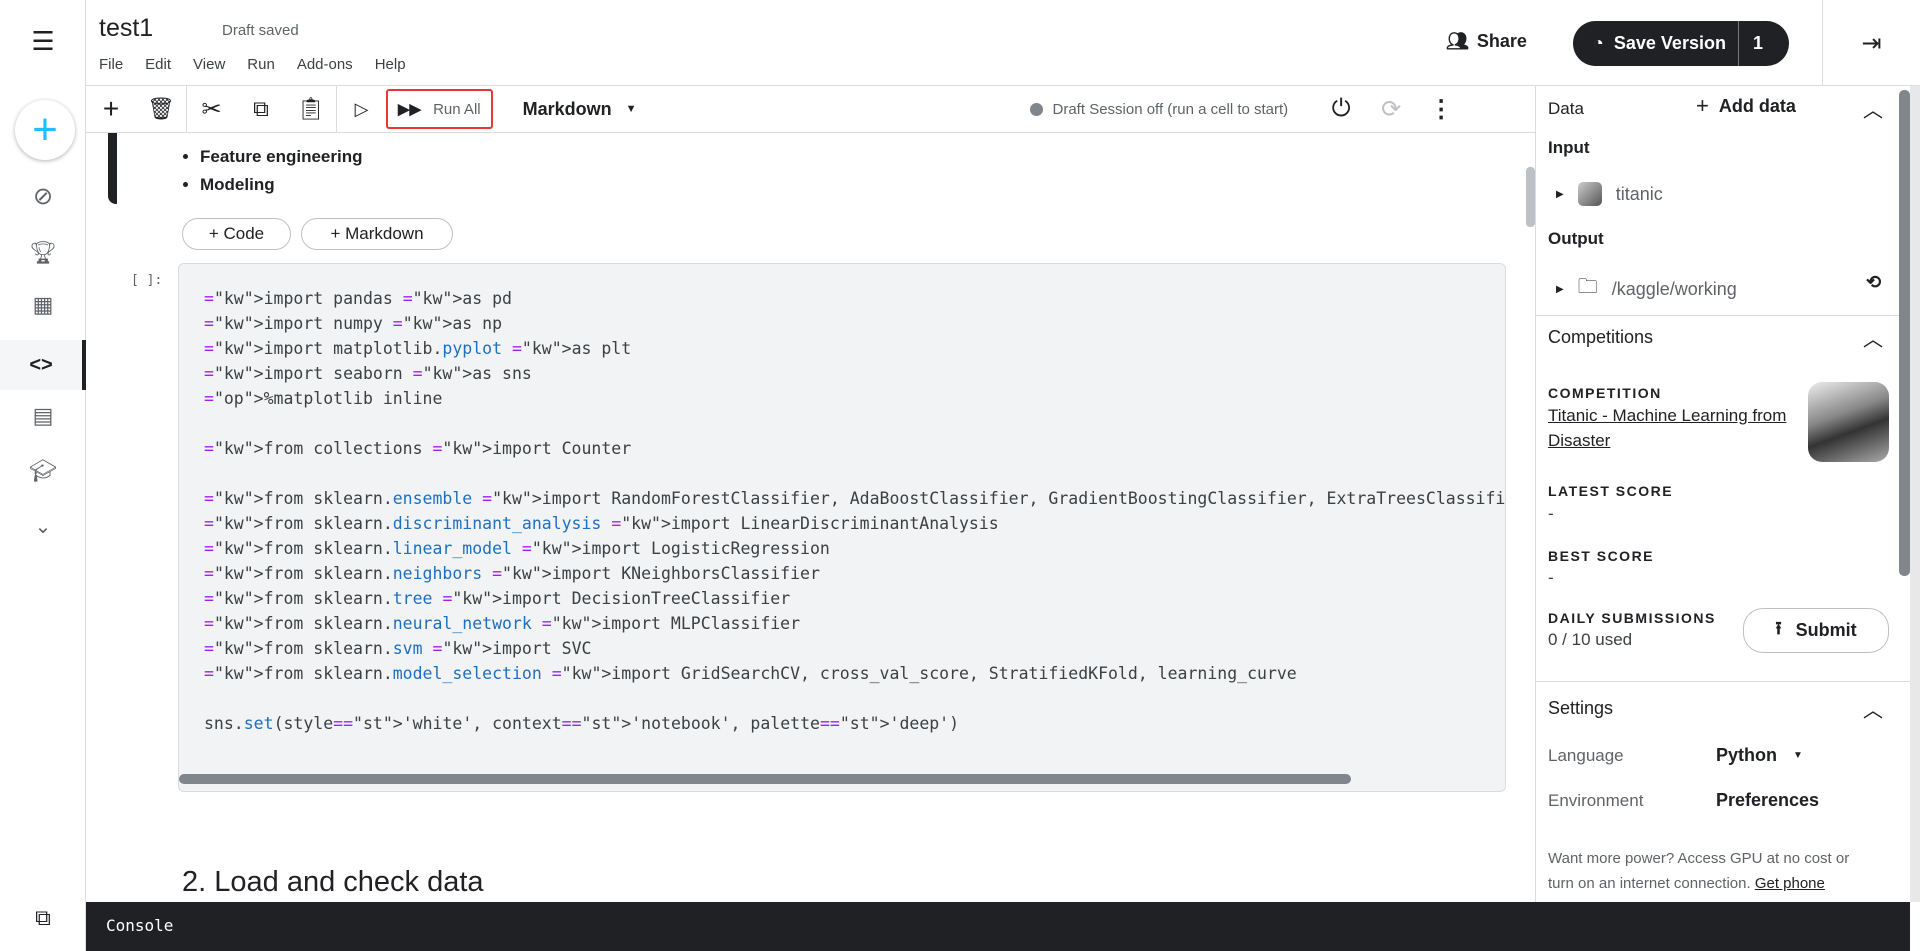 This screenshot has height=951, width=1920. What do you see at coordinates (368, 373) in the screenshot?
I see `code-line: ="kw">import seaborn ="kw">as sns` at bounding box center [368, 373].